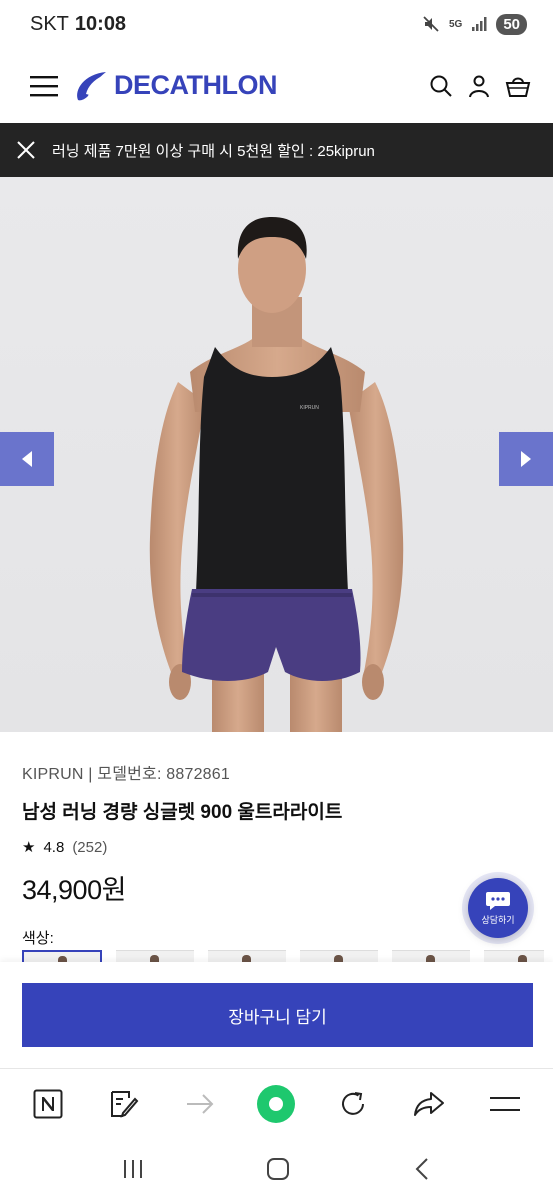  Describe the element at coordinates (182, 812) in the screenshot. I see `product-title: 남성 러닝 경량 싱글렛 900 울트라라이트` at that location.